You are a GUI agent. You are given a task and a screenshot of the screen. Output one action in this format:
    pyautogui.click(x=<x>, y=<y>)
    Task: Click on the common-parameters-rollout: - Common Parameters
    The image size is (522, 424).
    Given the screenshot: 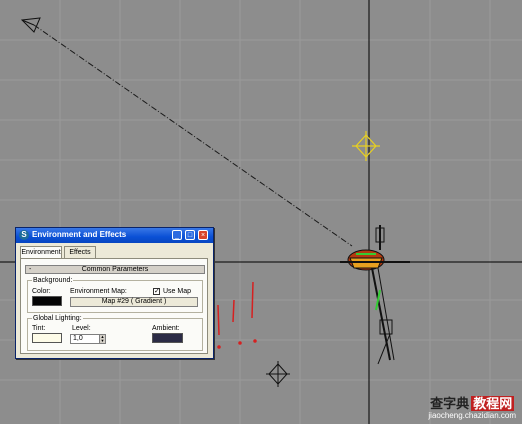 What is the action you would take?
    pyautogui.click(x=115, y=269)
    